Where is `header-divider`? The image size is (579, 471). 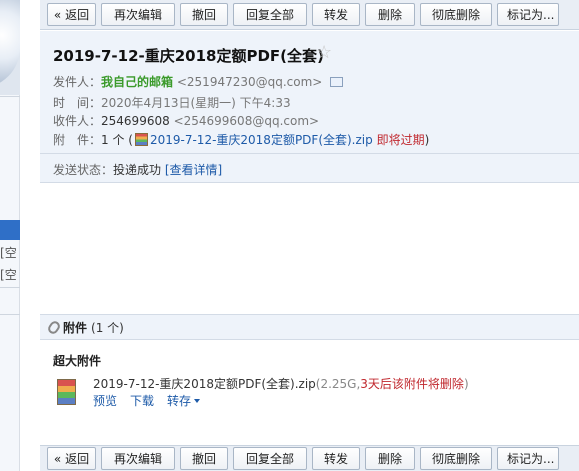
header-divider is located at coordinates (309, 153).